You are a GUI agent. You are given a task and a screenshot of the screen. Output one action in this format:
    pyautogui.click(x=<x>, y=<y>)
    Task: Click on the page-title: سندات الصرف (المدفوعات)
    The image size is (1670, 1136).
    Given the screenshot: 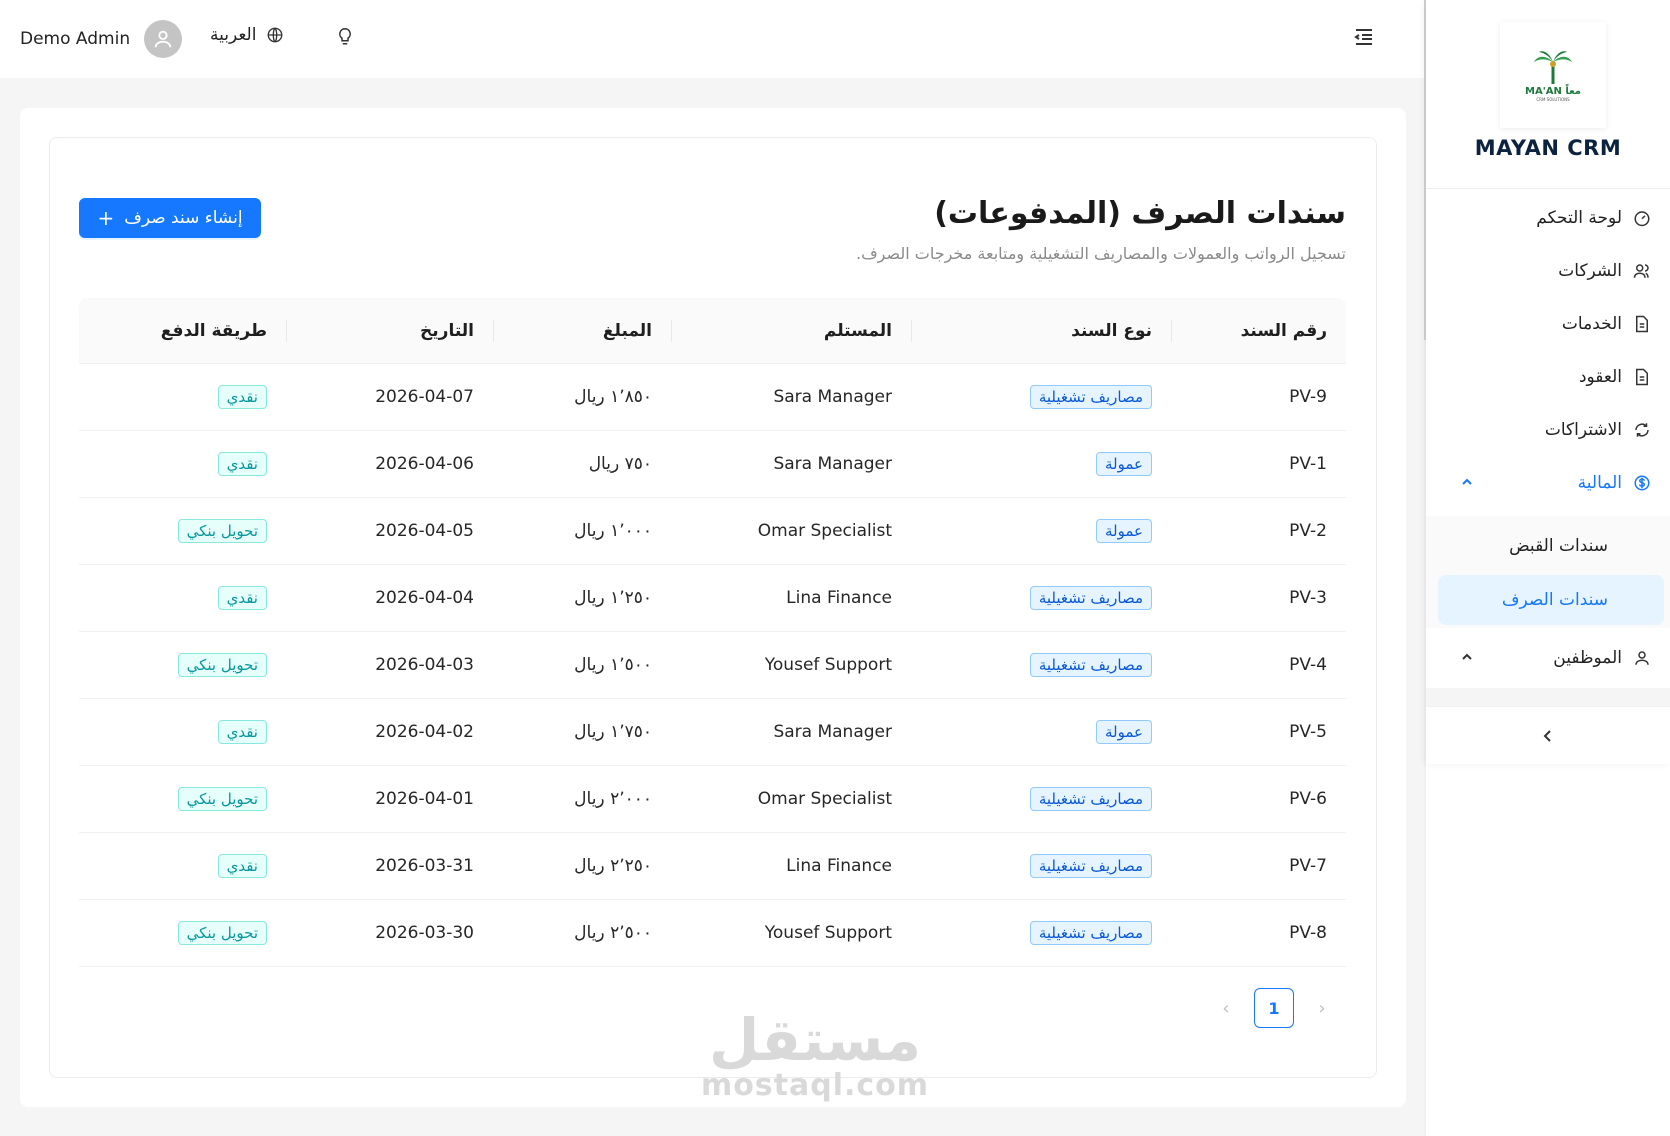 What is the action you would take?
    pyautogui.click(x=1140, y=213)
    